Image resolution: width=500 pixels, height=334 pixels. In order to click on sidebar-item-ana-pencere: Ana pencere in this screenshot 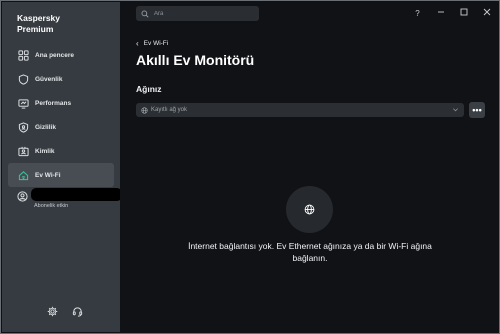, I will do `click(61, 55)`.